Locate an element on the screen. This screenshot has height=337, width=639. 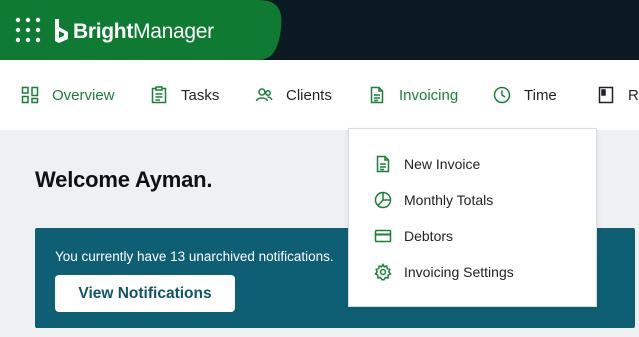
logo-text-thin: Manager is located at coordinates (173, 31).